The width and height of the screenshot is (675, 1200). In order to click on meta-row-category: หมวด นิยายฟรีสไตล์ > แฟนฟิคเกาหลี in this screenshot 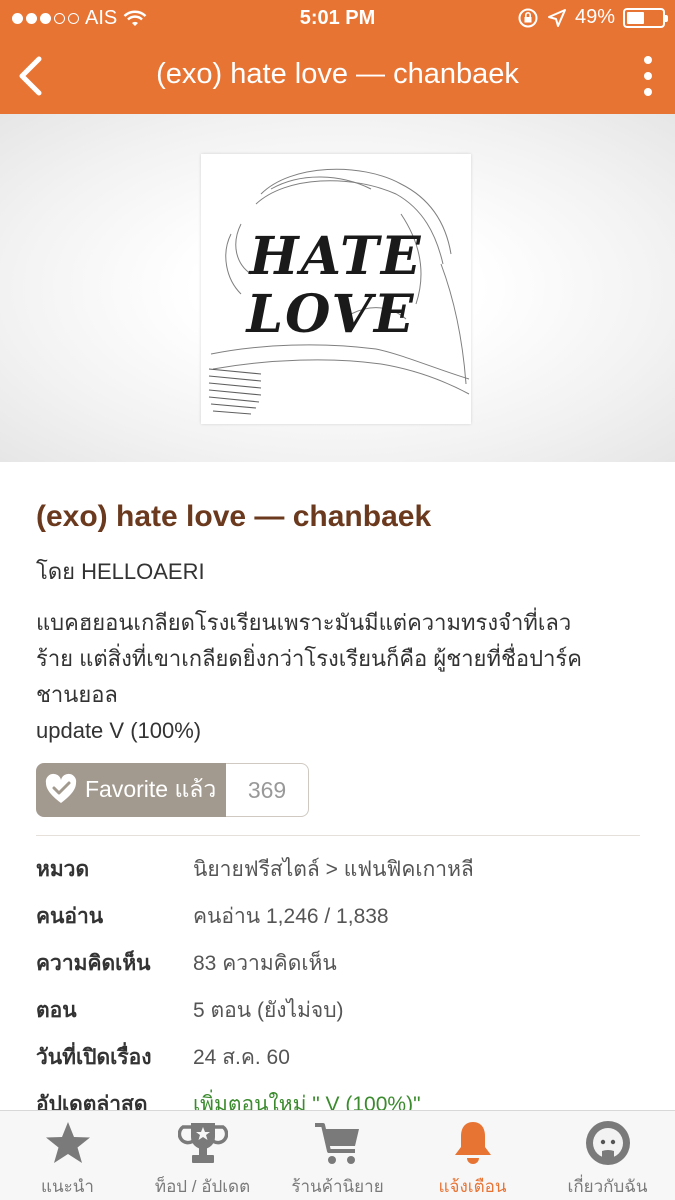, I will do `click(338, 869)`.